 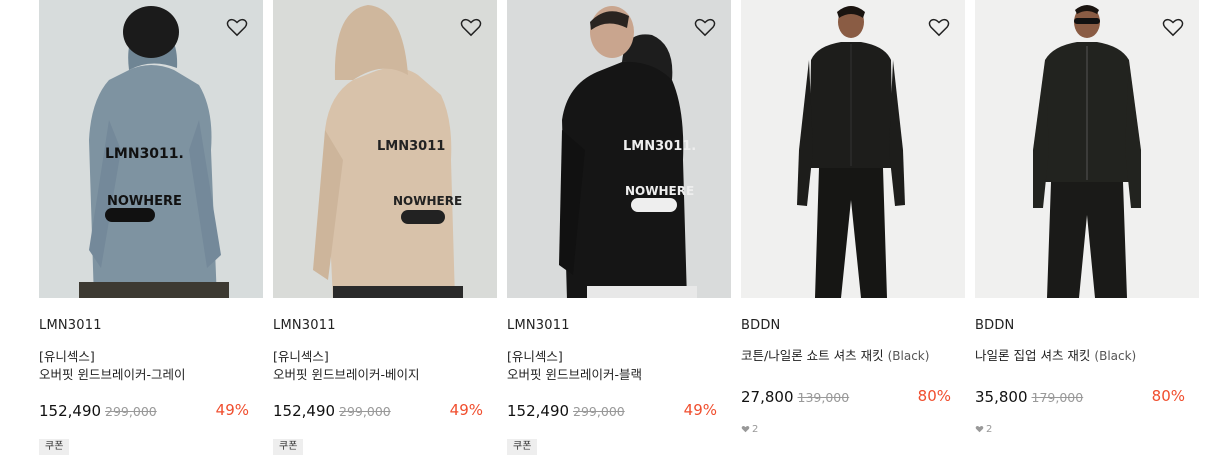 What do you see at coordinates (574, 374) in the screenshot?
I see `product-name-title: 오버핏 윈드브레이커-블랙` at bounding box center [574, 374].